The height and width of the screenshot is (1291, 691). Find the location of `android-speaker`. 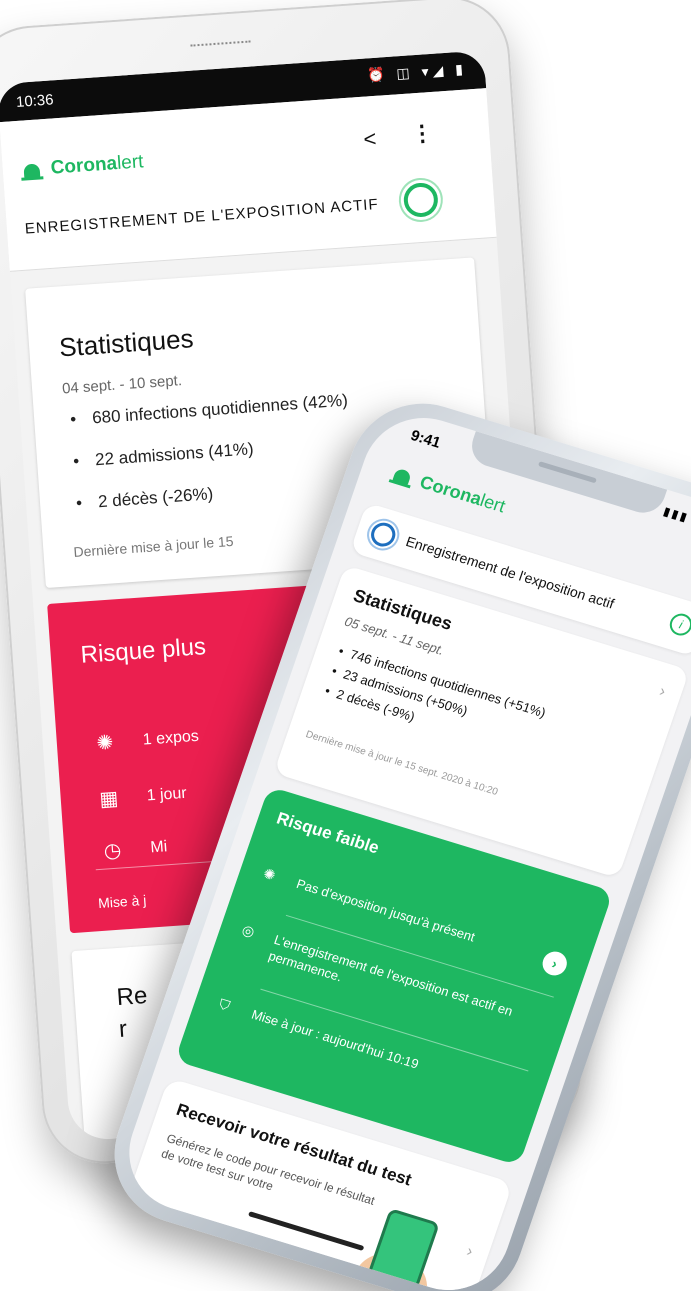

android-speaker is located at coordinates (220, 44).